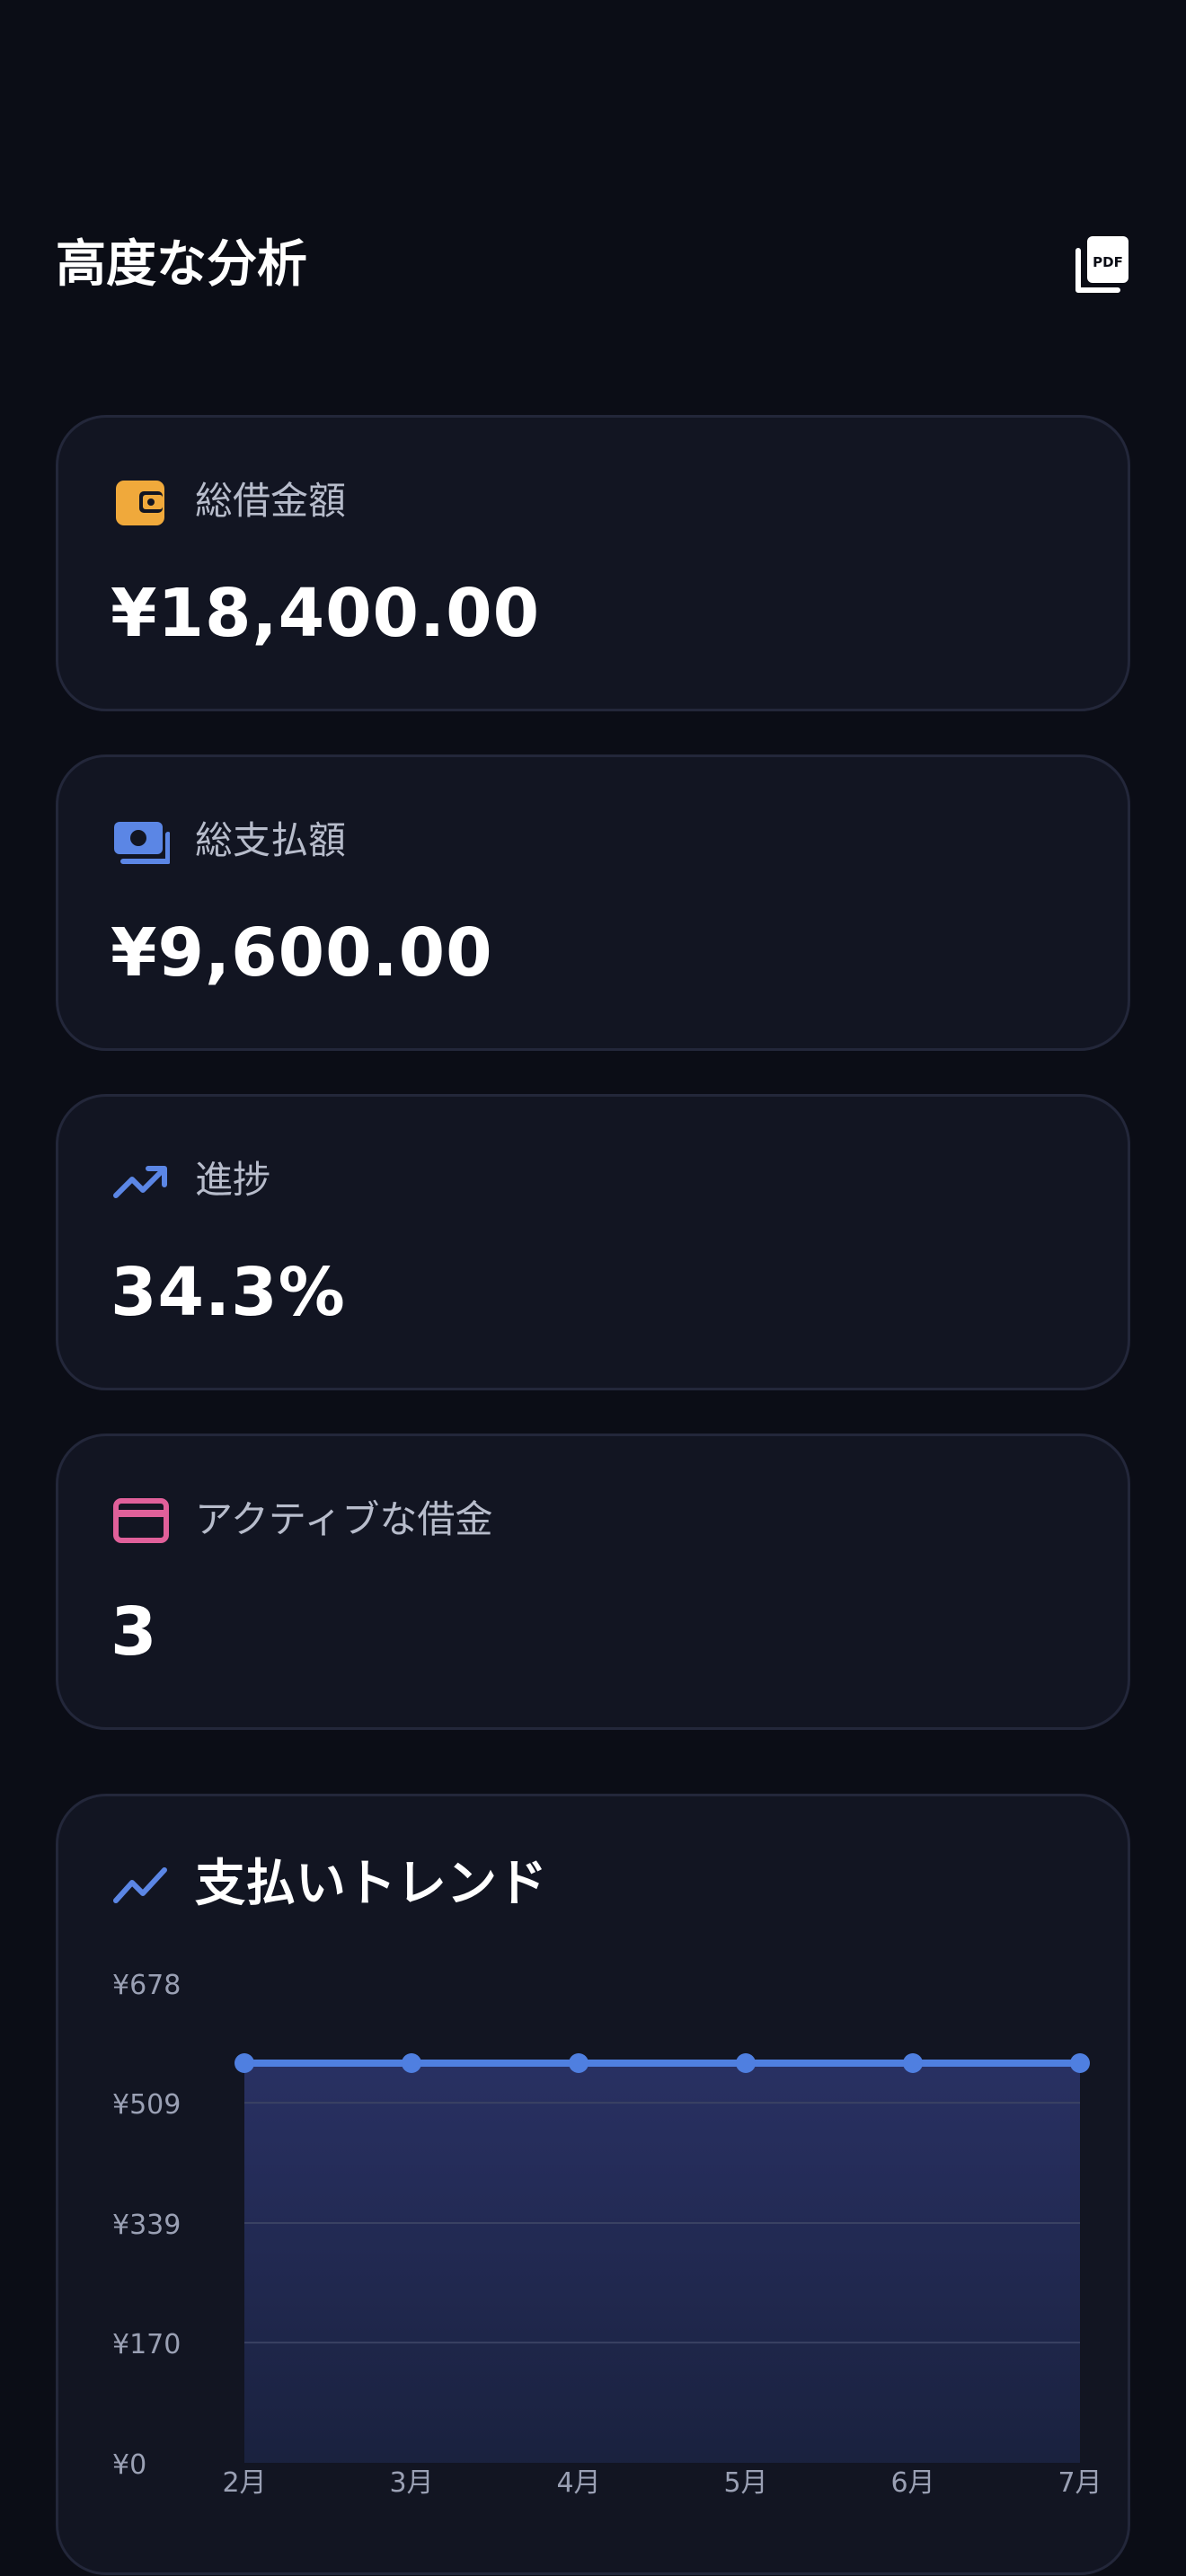 The height and width of the screenshot is (2576, 1186). Describe the element at coordinates (142, 843) in the screenshot. I see `cash-icon` at that location.